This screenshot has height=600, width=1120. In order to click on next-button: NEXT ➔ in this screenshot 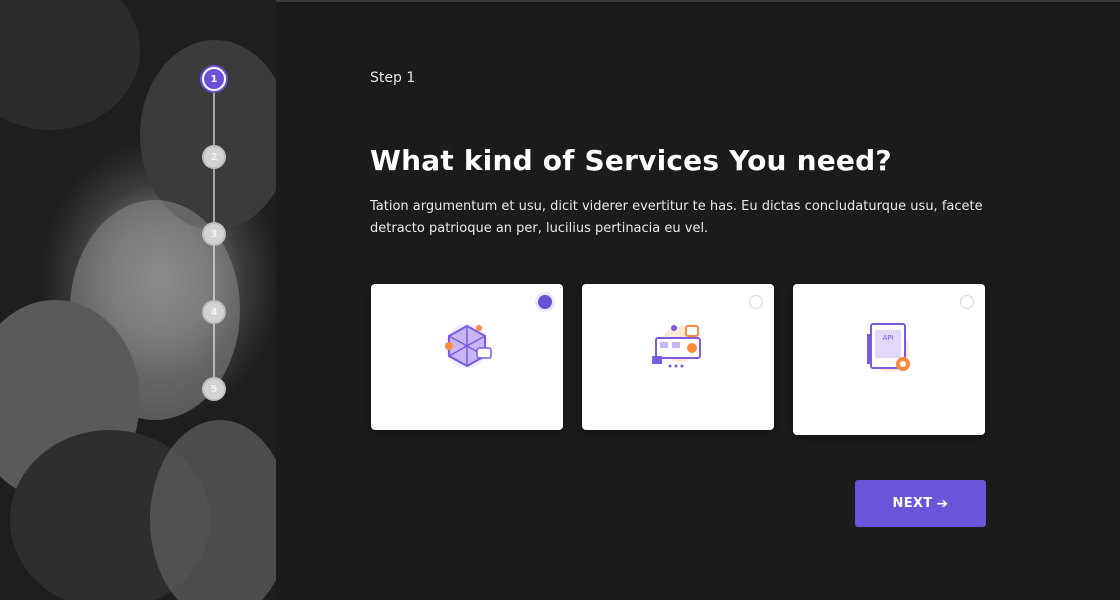, I will do `click(920, 503)`.